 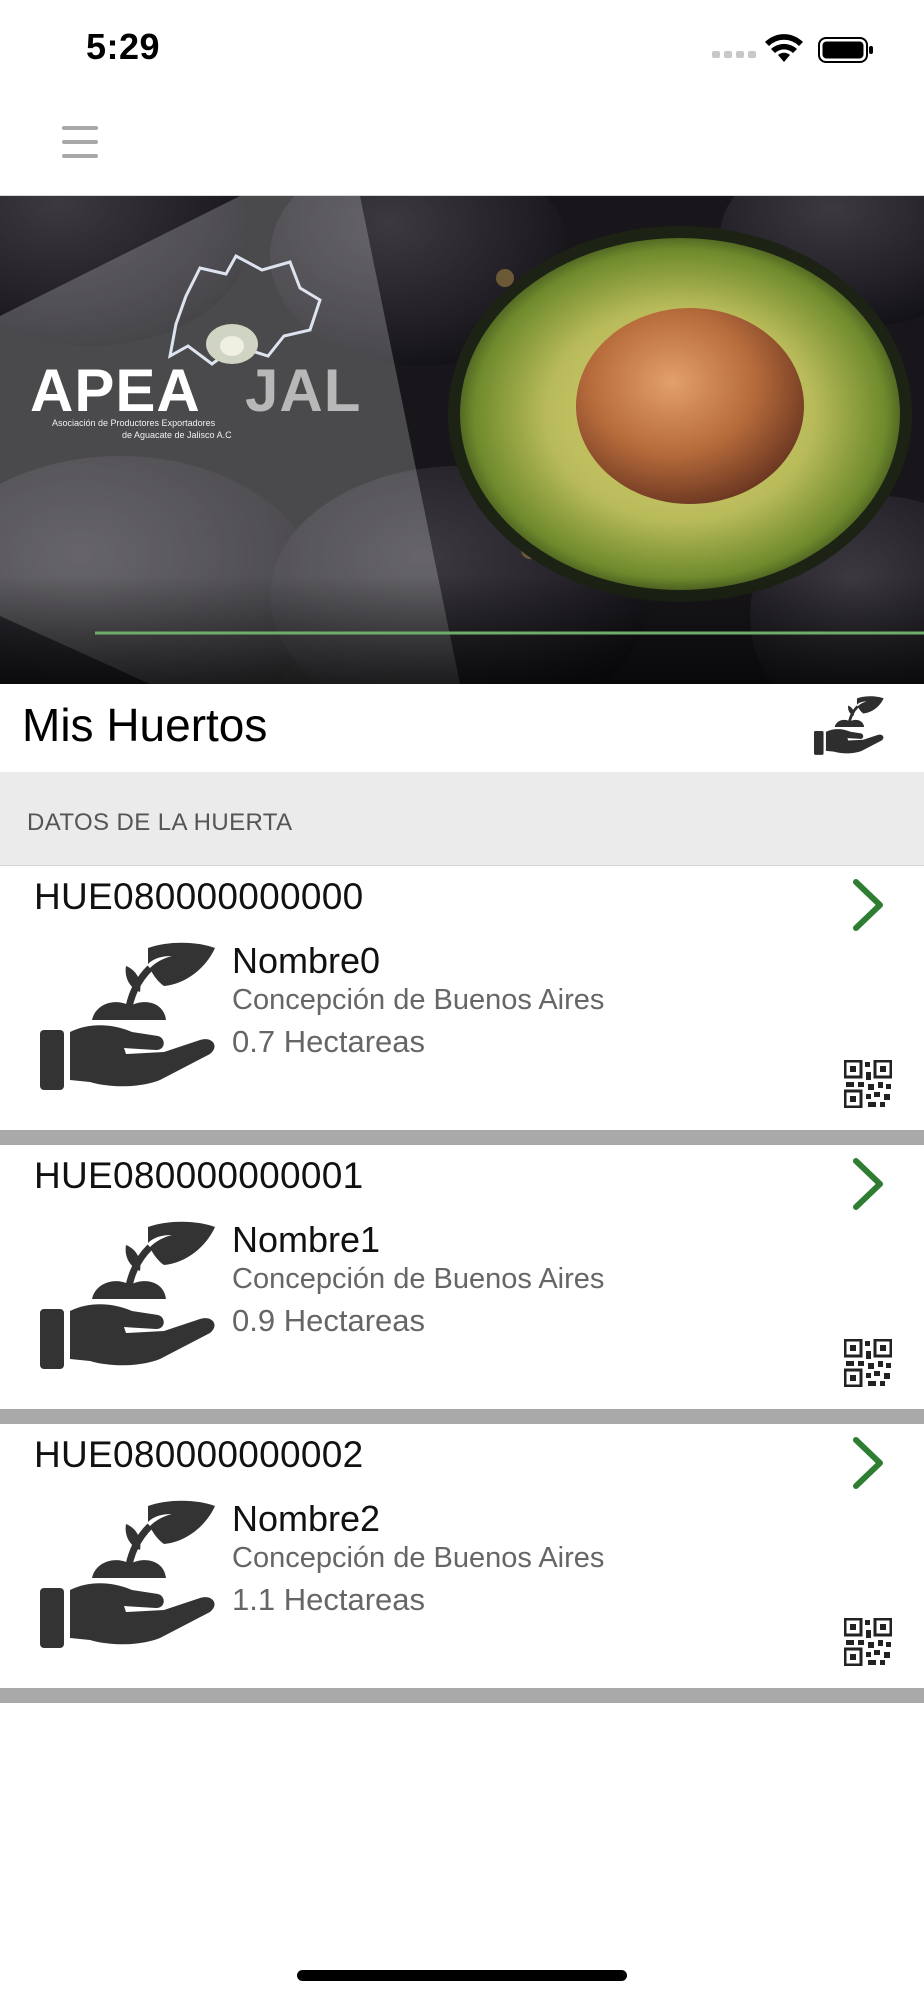 What do you see at coordinates (134, 423) in the screenshot?
I see `logo-subtitle-line1: Asociación de Productores Exportadores` at bounding box center [134, 423].